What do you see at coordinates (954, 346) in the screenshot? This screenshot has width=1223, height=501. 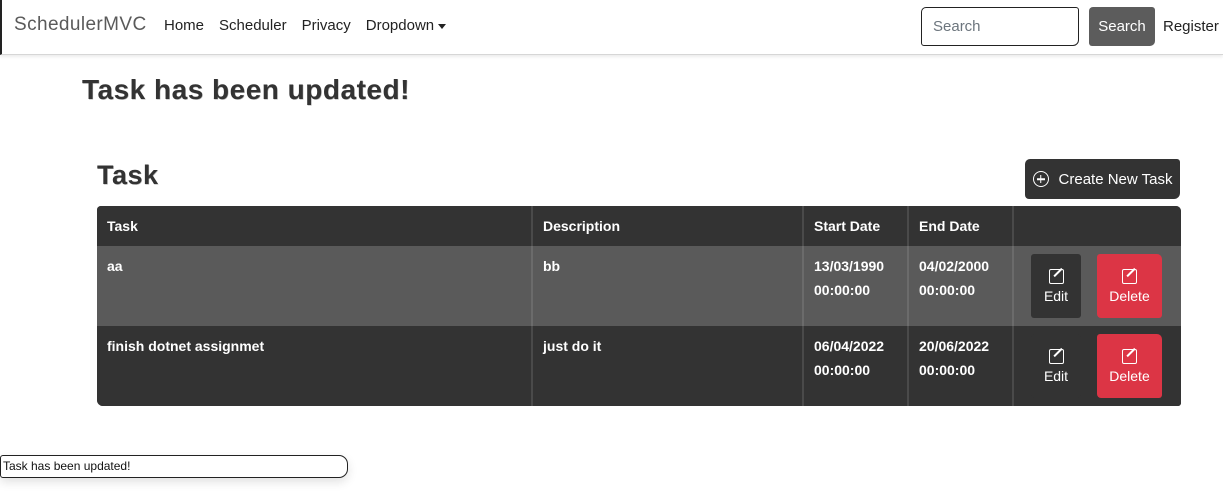 I see `end-date-value: 20/06/2022` at bounding box center [954, 346].